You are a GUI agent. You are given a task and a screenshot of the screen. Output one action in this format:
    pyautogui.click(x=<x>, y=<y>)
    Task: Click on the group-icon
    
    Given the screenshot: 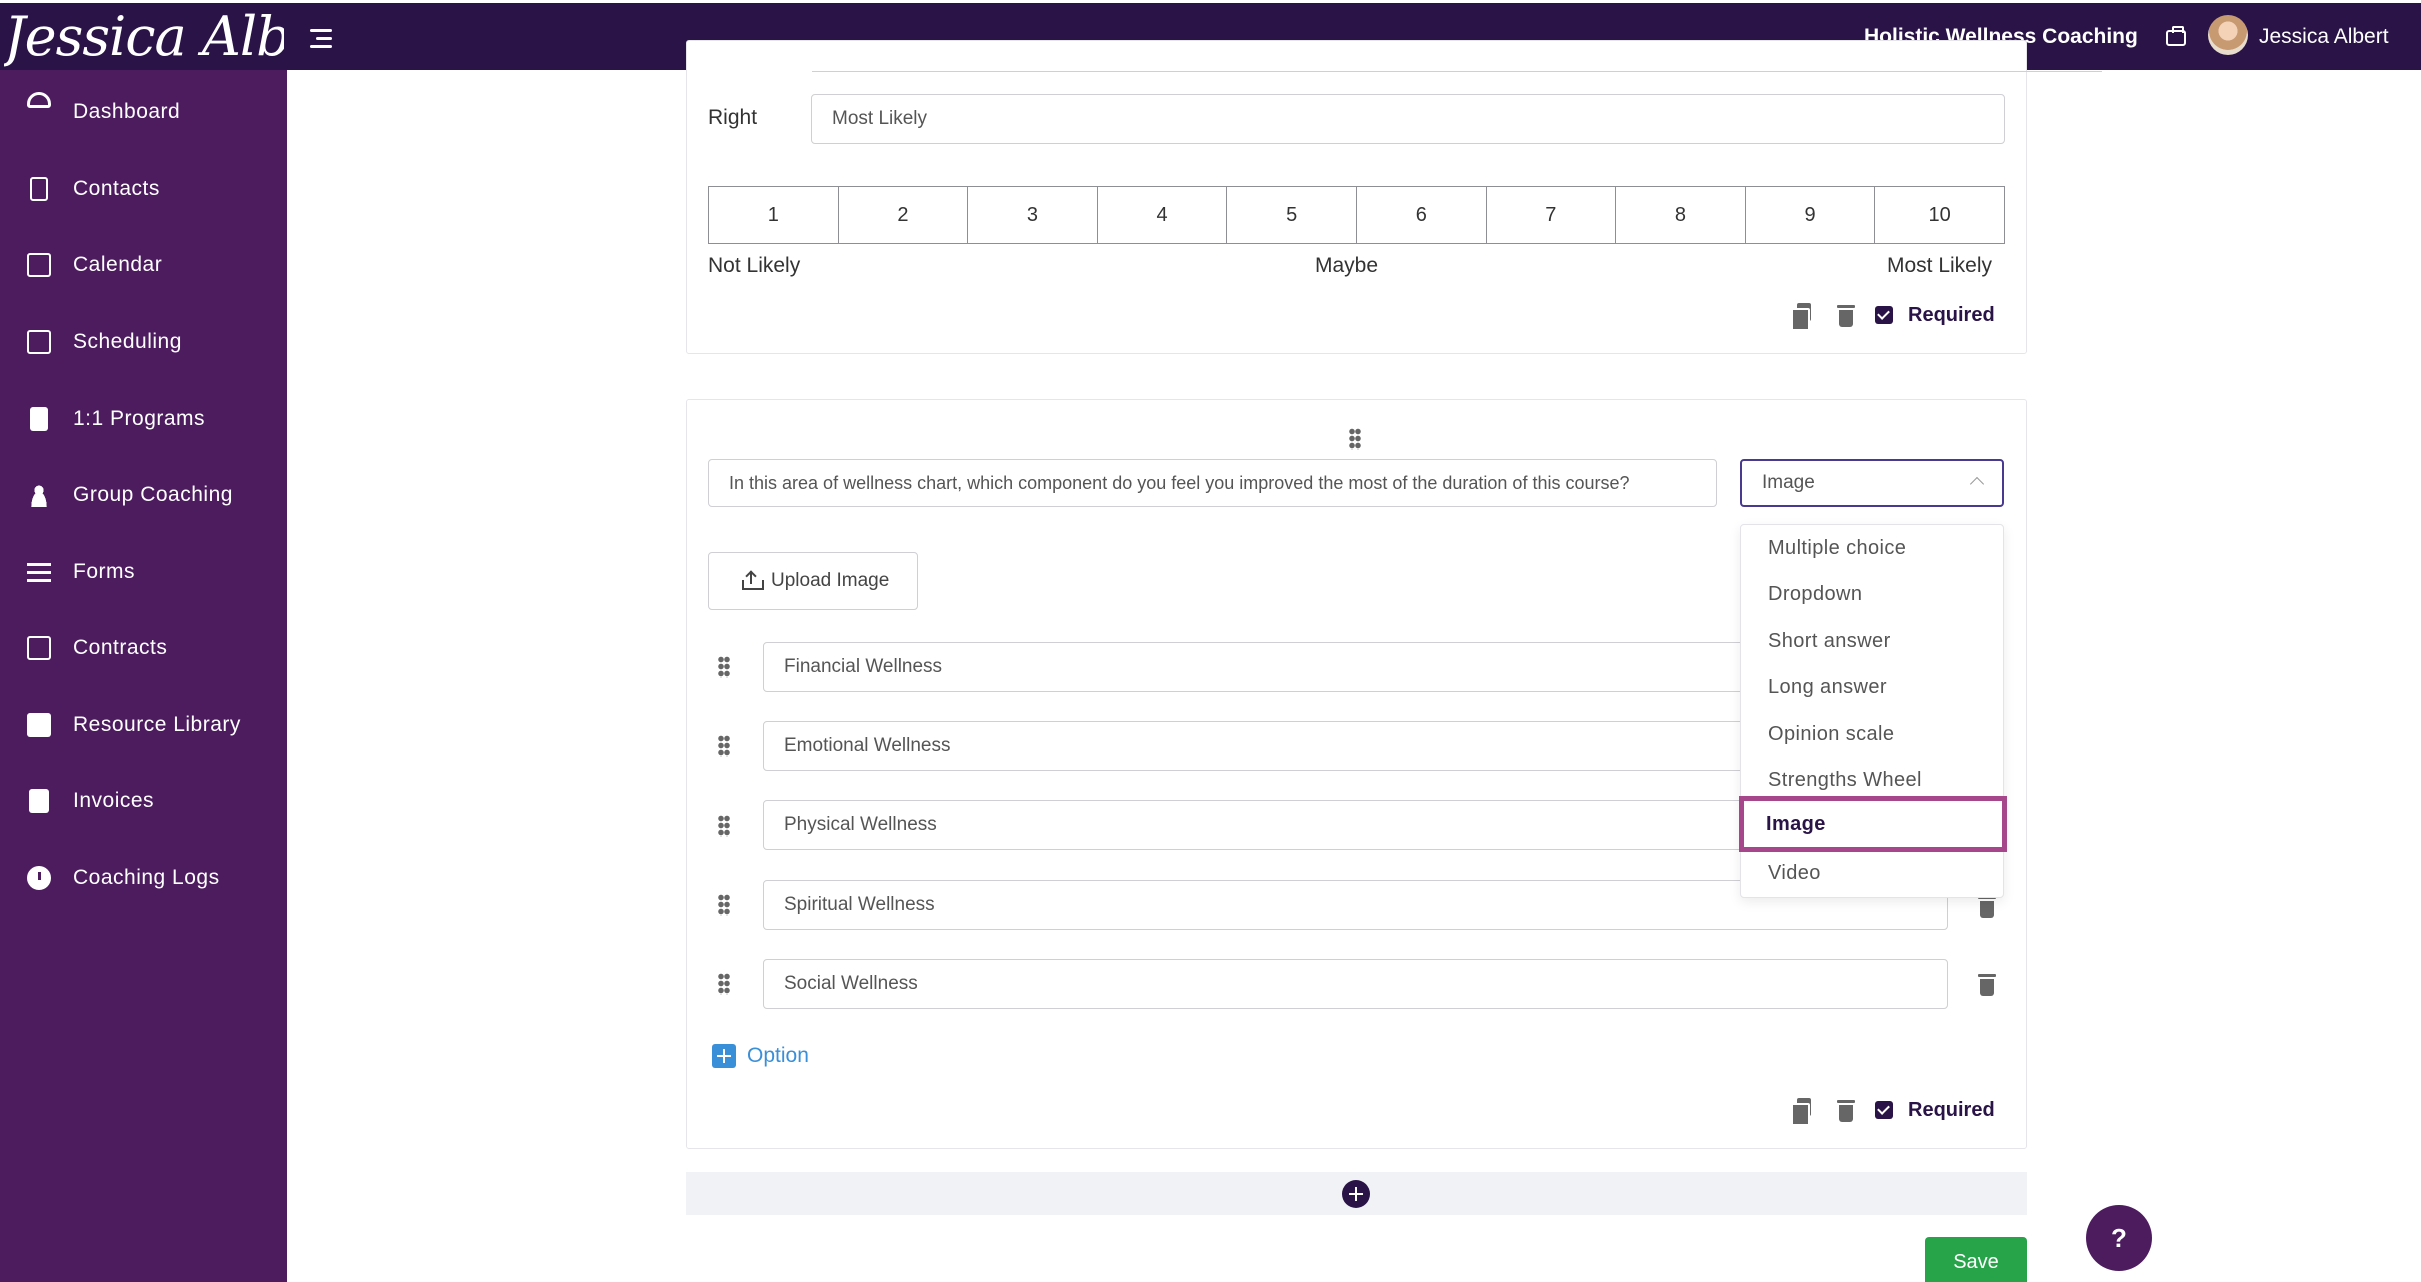 What is the action you would take?
    pyautogui.click(x=39, y=495)
    